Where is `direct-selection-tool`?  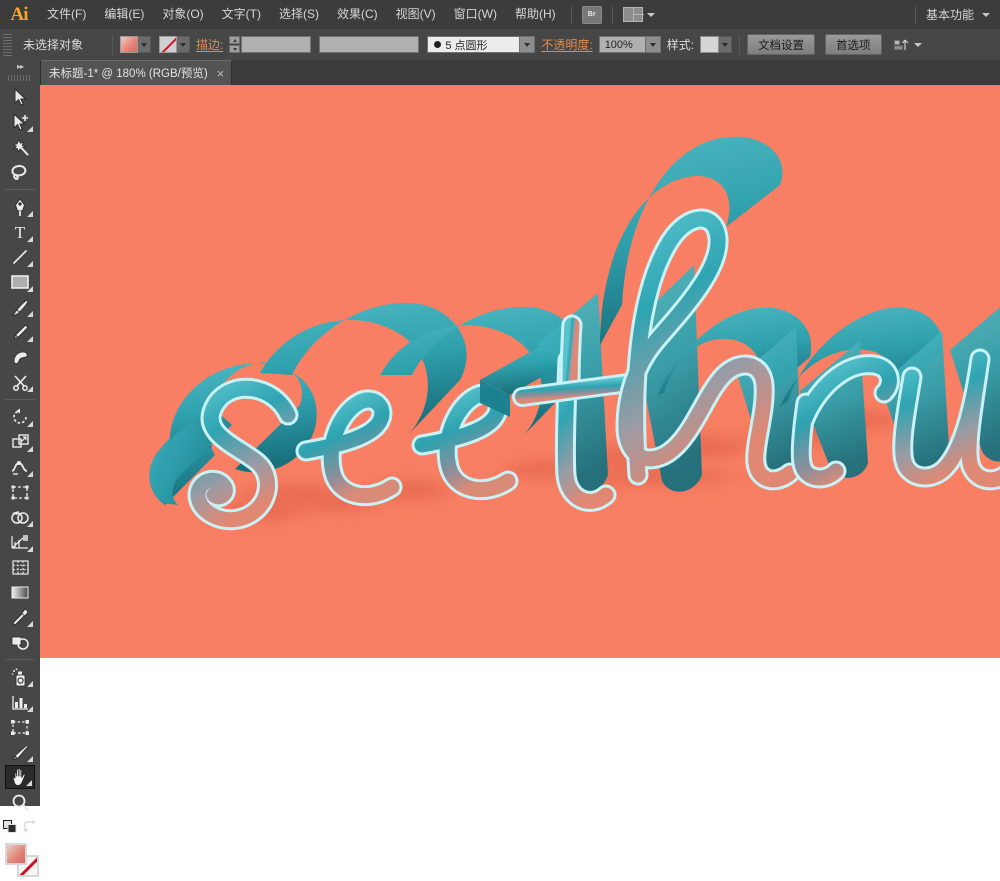
direct-selection-tool is located at coordinates (20, 122).